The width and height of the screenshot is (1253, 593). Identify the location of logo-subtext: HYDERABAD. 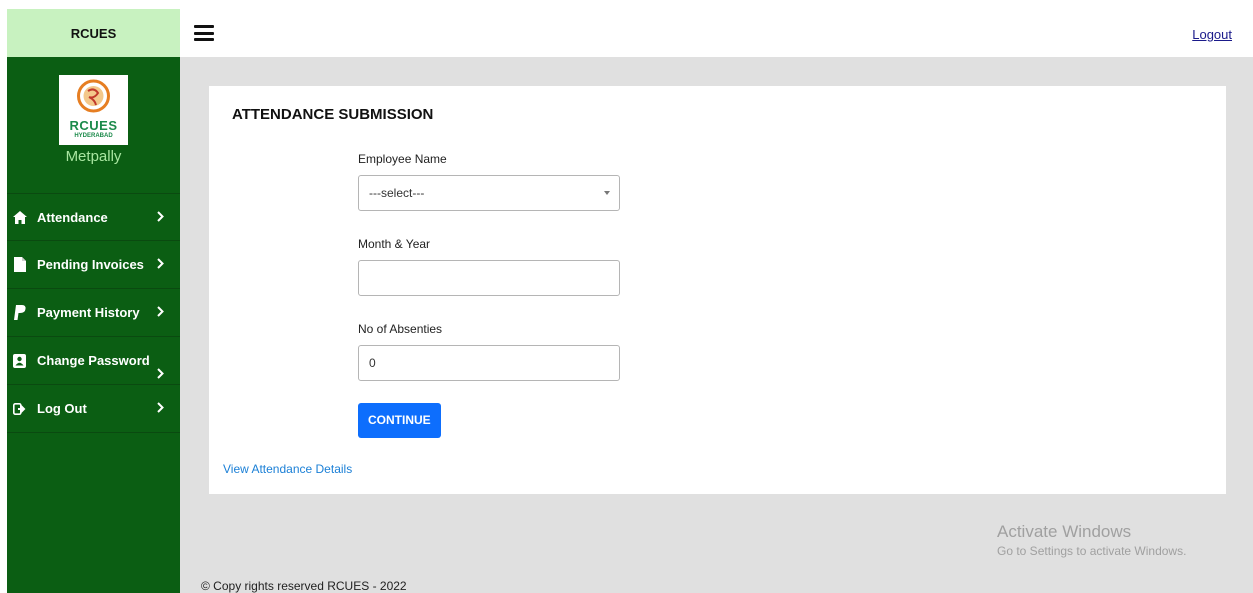
(93, 136).